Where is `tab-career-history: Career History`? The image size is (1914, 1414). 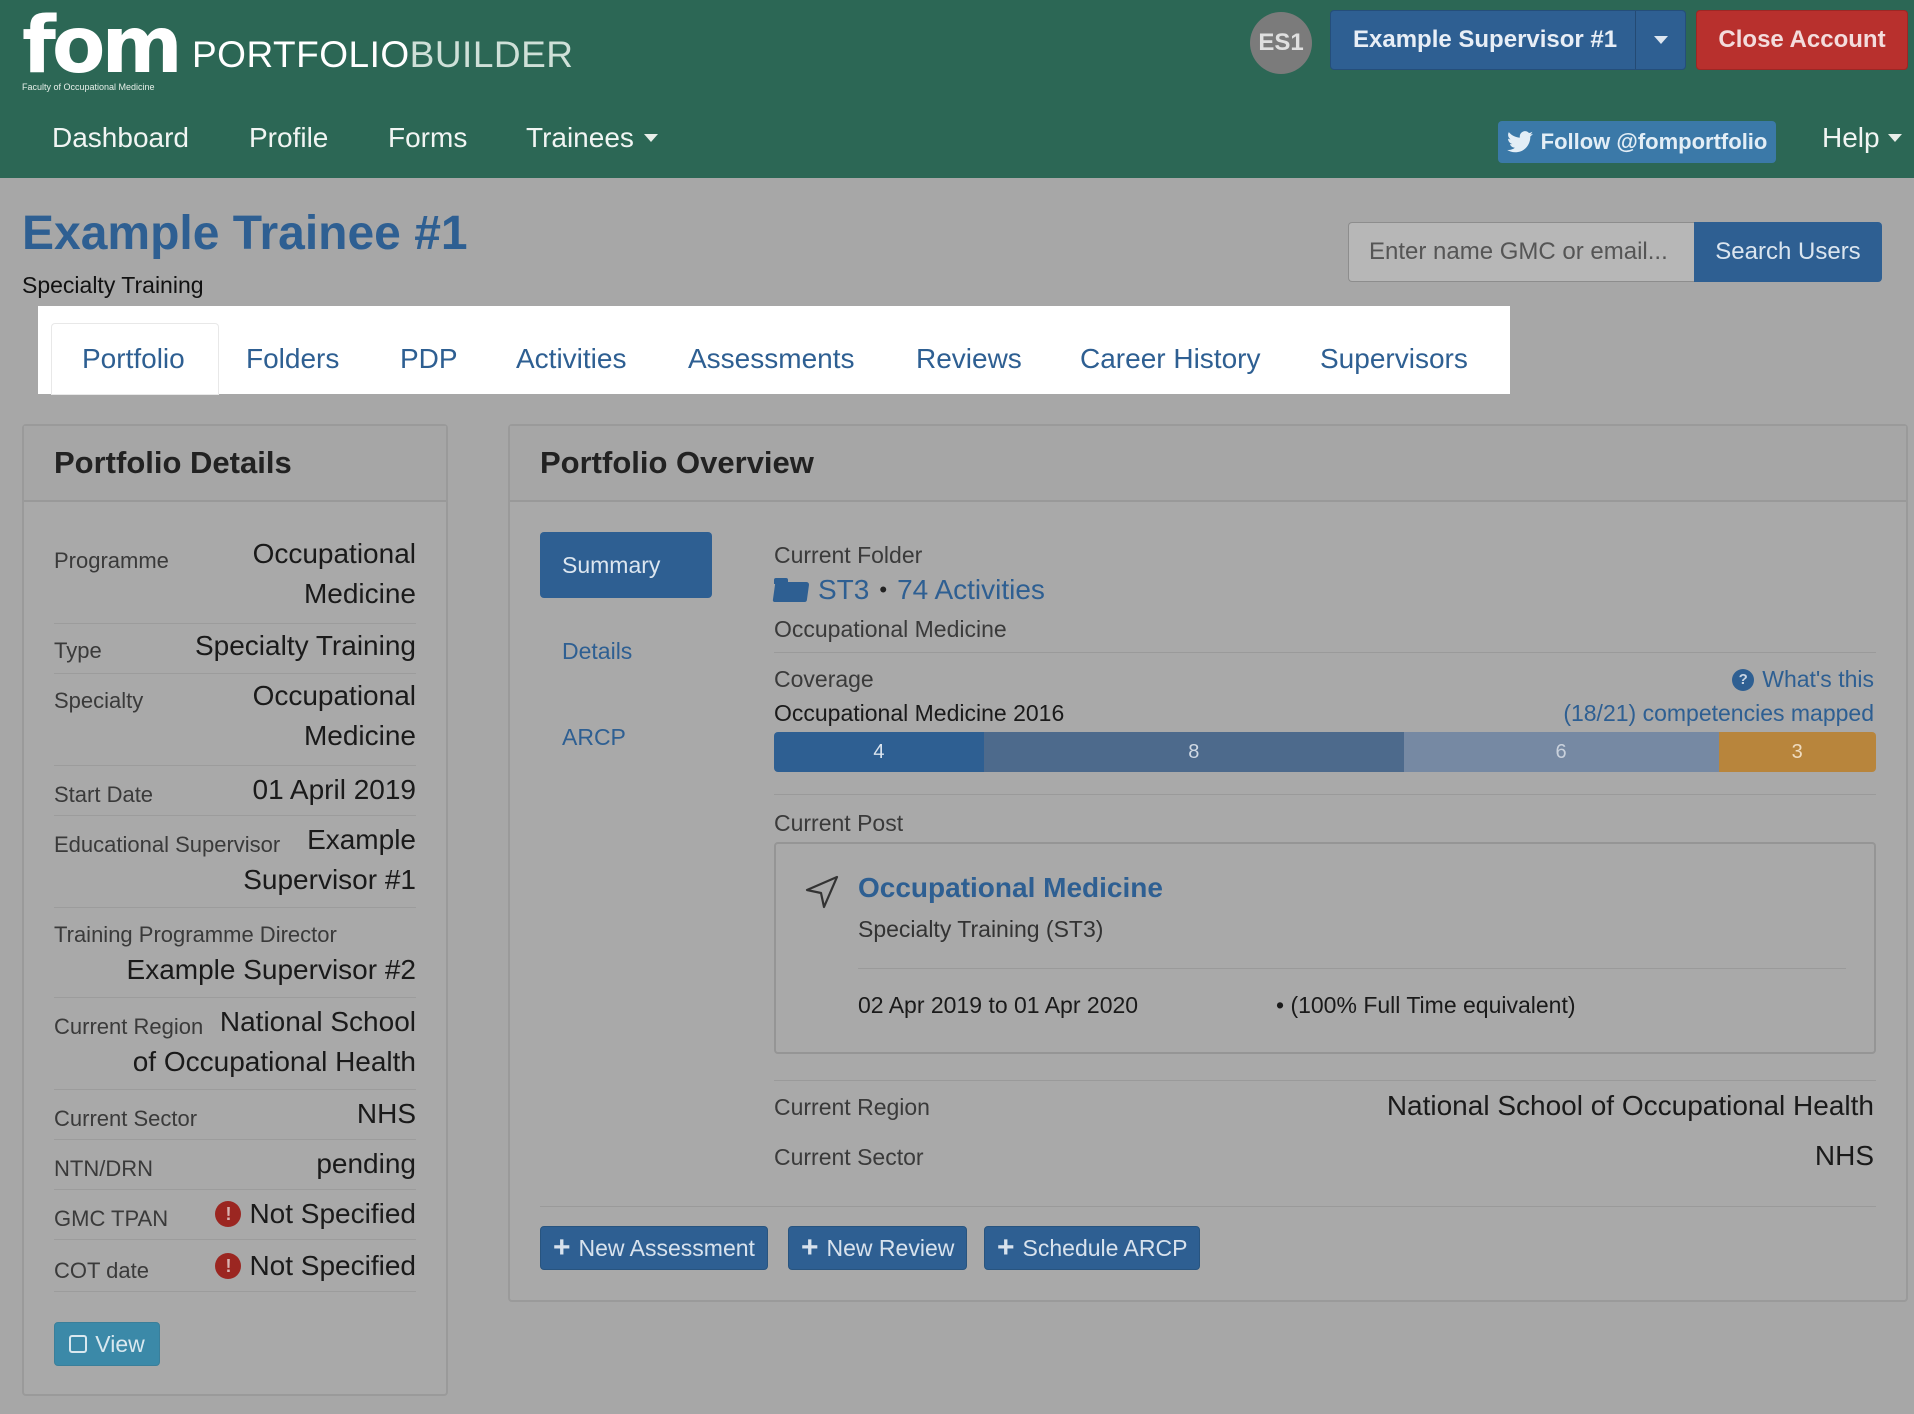
tab-career-history: Career History is located at coordinates (1170, 359).